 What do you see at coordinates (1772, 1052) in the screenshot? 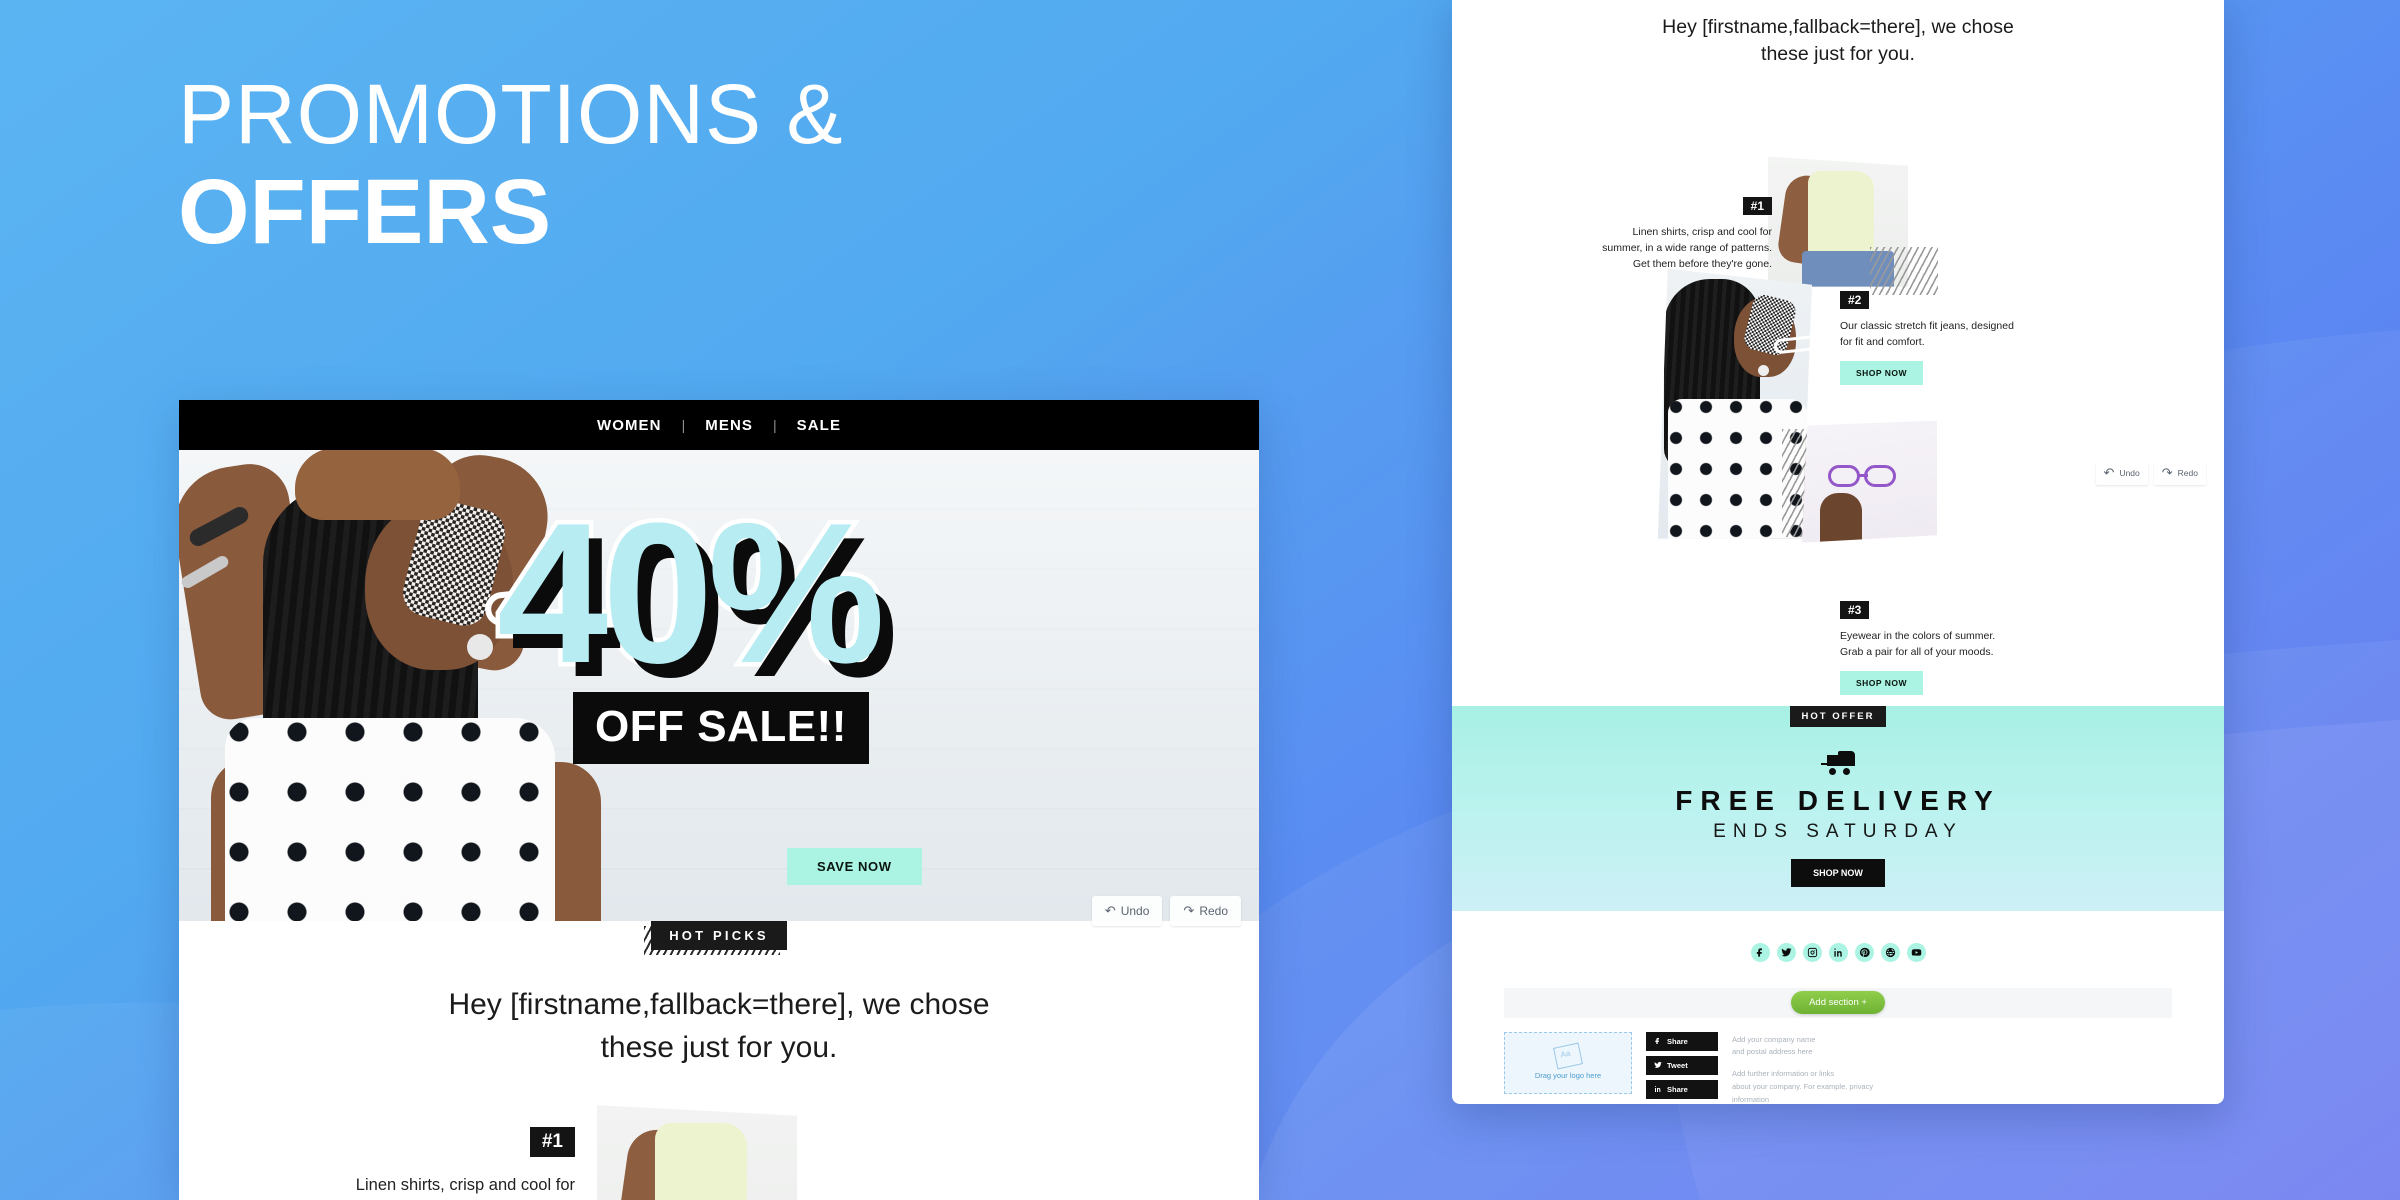
I see `footer-address-2: and postal address here` at bounding box center [1772, 1052].